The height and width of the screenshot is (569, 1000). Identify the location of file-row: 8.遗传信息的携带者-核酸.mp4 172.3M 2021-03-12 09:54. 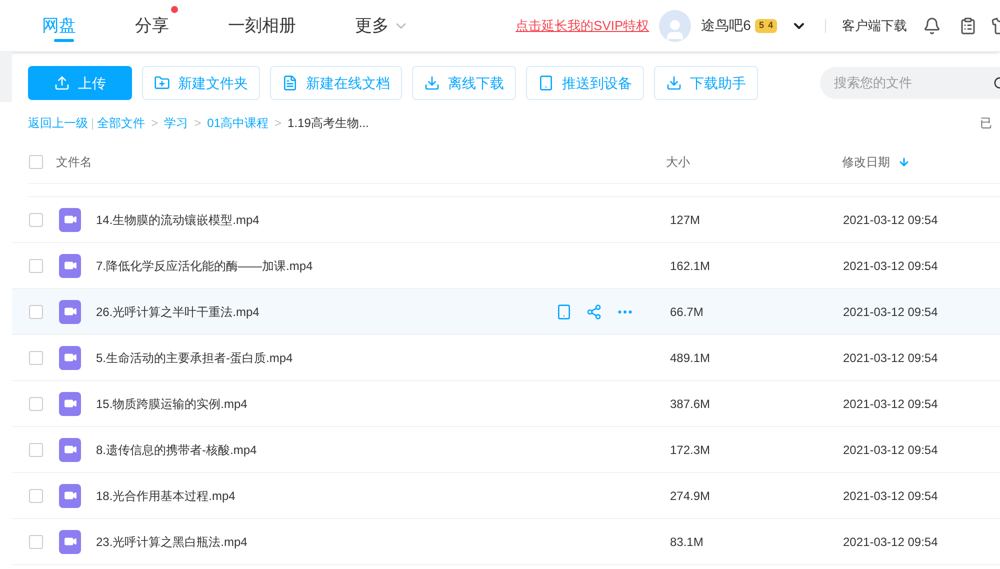
(506, 450).